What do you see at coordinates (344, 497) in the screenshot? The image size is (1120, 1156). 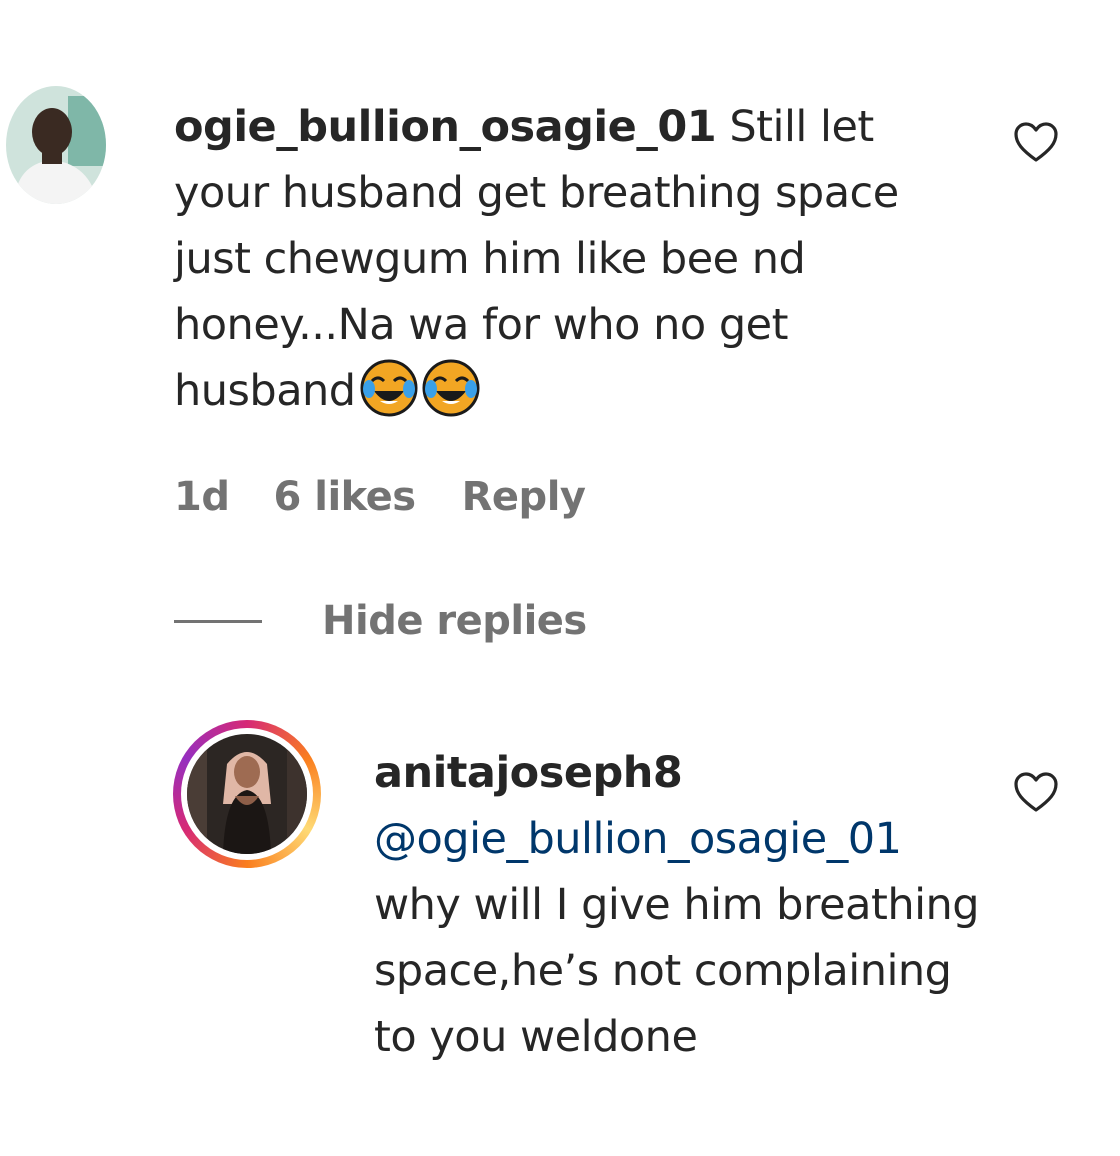 I see `comment-likes-count: 6 likes` at bounding box center [344, 497].